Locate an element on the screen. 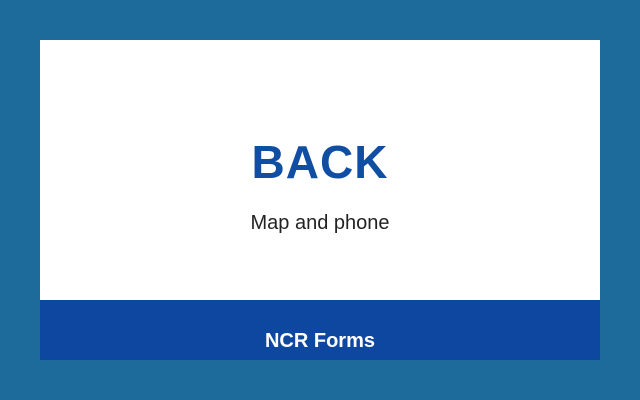 Image resolution: width=640 pixels, height=400 pixels. card-footer-banner: NCR Forms is located at coordinates (320, 330).